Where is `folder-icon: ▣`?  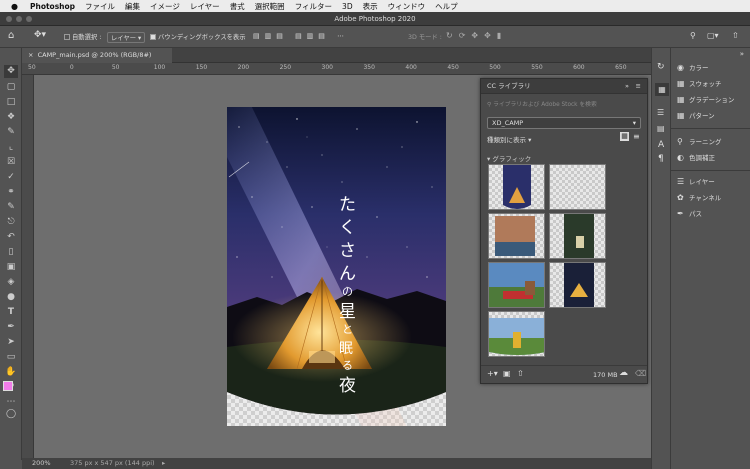 folder-icon: ▣ is located at coordinates (507, 373).